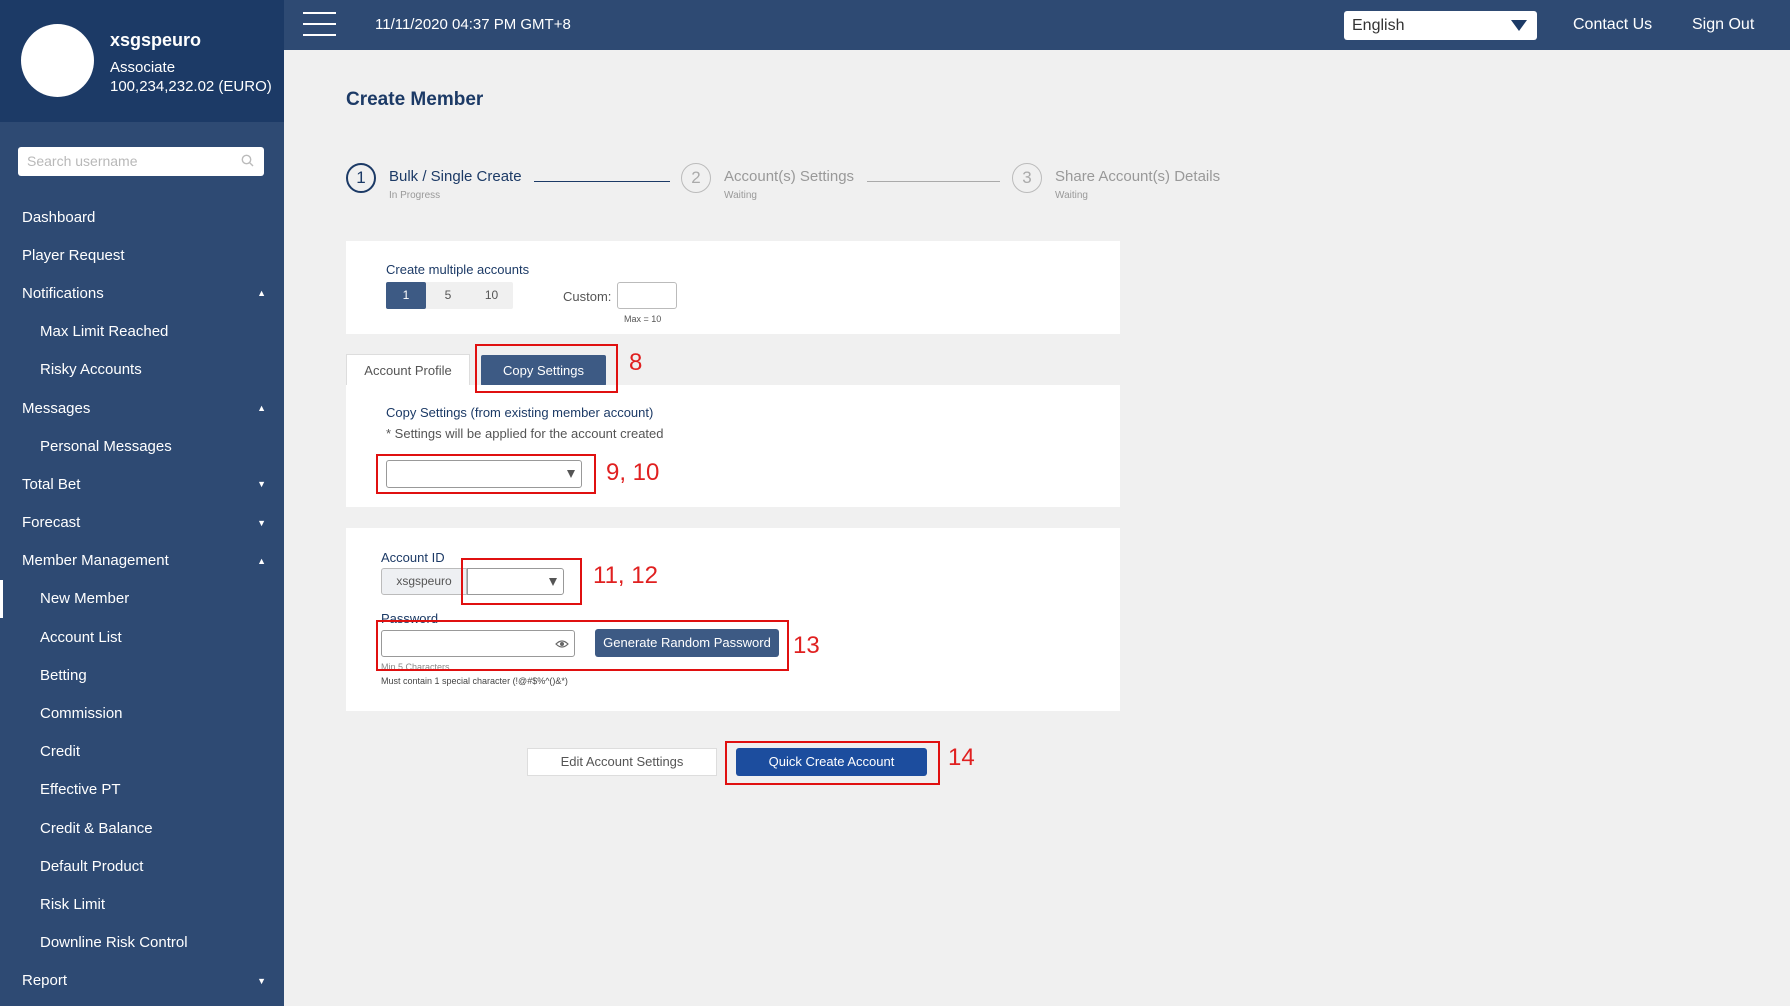 Image resolution: width=1790 pixels, height=1006 pixels. I want to click on step-number: 3, so click(1027, 178).